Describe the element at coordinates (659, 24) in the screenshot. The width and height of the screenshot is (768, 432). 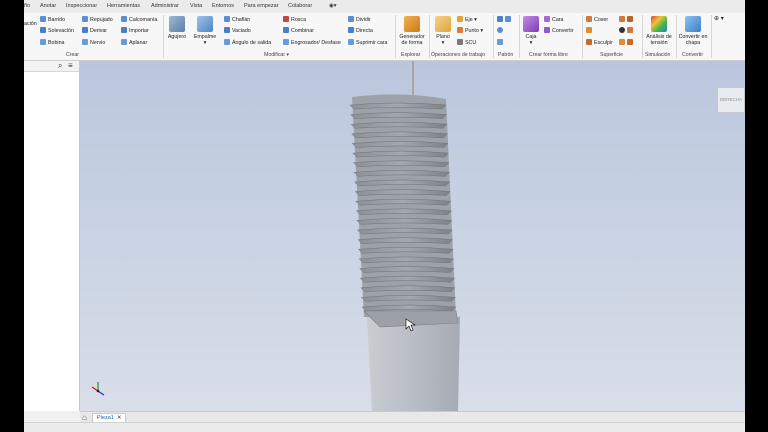
I see `stress-analysis-icon` at that location.